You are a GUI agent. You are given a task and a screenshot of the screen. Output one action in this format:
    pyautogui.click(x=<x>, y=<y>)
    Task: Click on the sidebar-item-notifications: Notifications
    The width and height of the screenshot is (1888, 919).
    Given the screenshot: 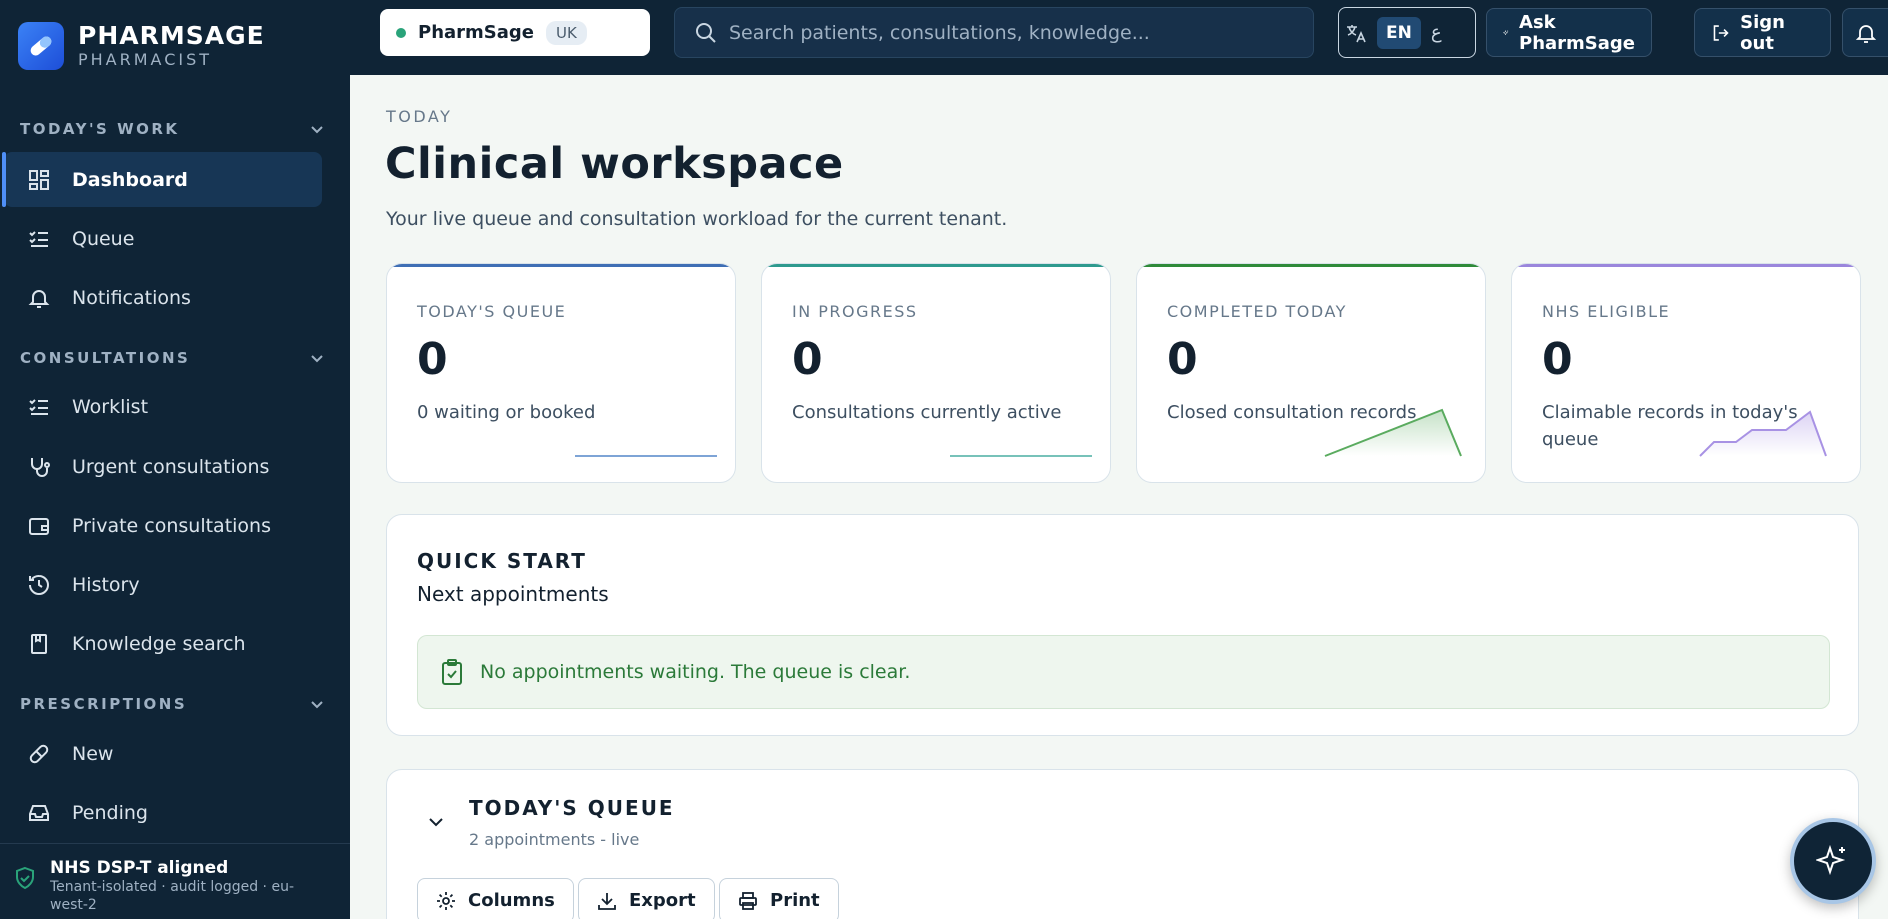 What is the action you would take?
    pyautogui.click(x=163, y=297)
    